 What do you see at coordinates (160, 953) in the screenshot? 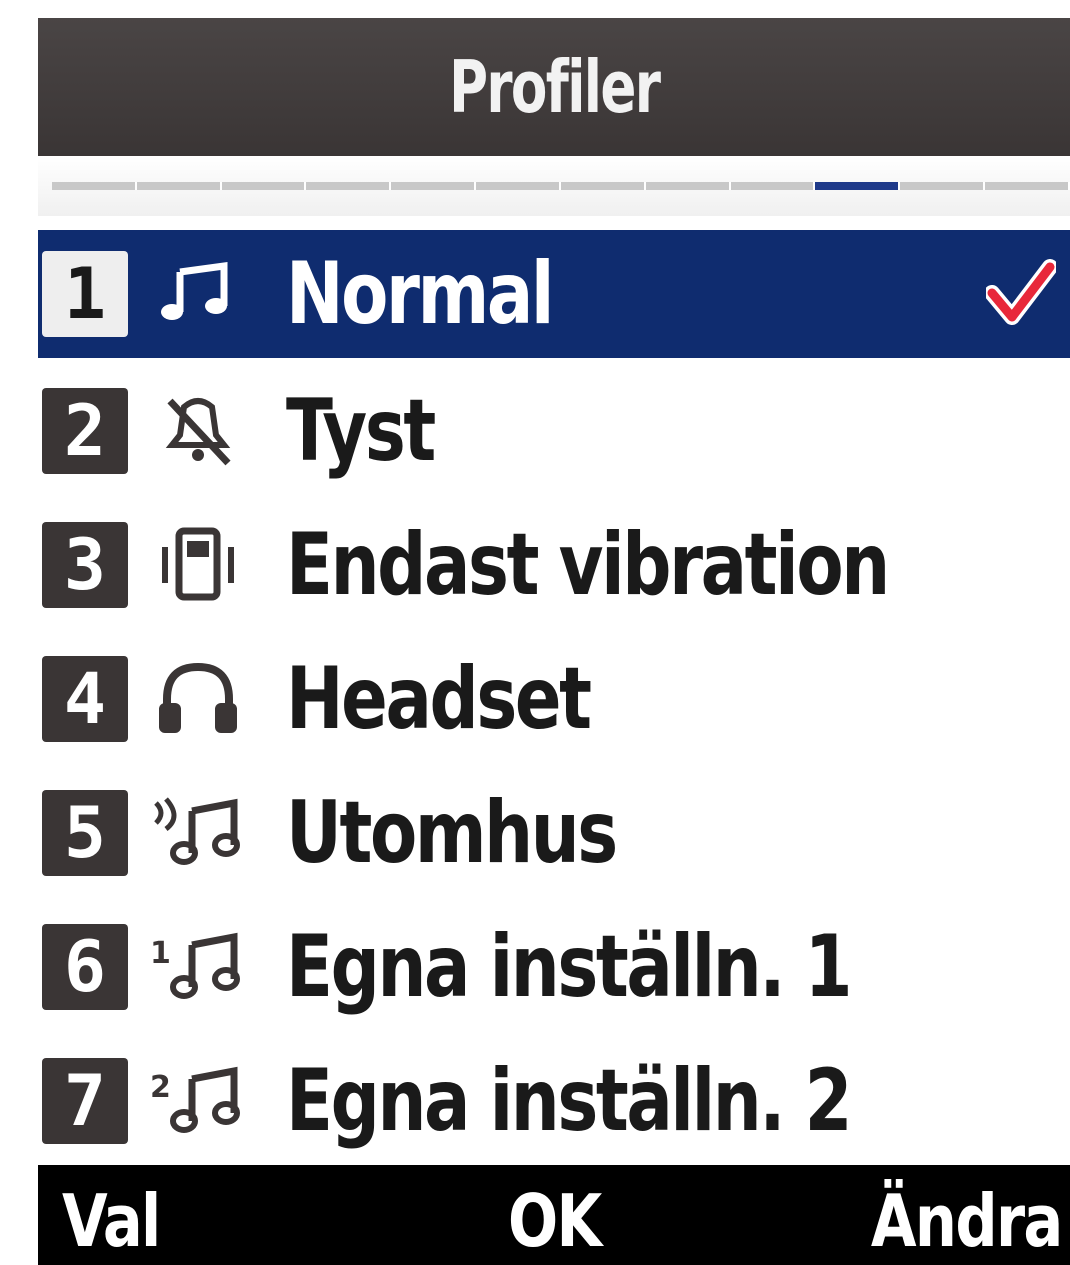
I see `svg-text: 1` at bounding box center [160, 953].